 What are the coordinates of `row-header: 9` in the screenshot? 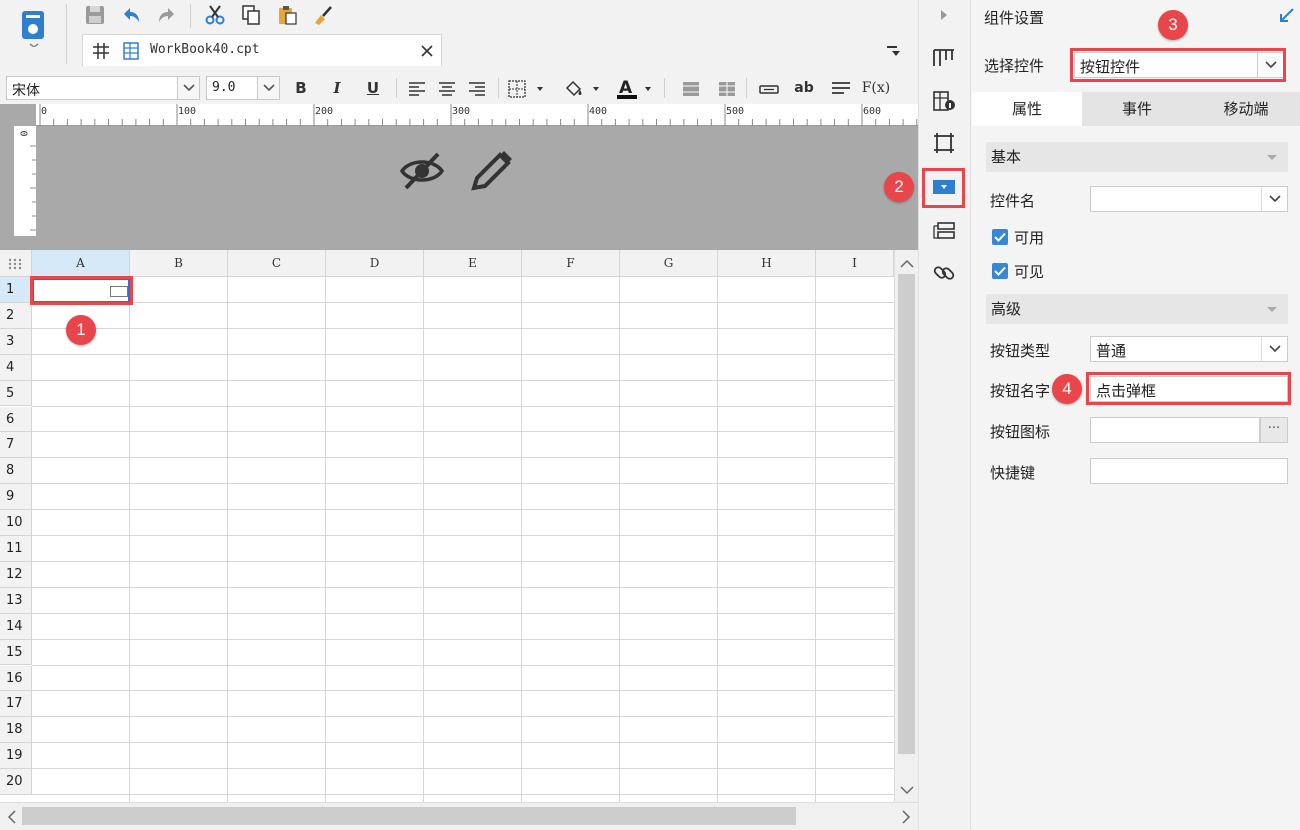 It's located at (16, 497).